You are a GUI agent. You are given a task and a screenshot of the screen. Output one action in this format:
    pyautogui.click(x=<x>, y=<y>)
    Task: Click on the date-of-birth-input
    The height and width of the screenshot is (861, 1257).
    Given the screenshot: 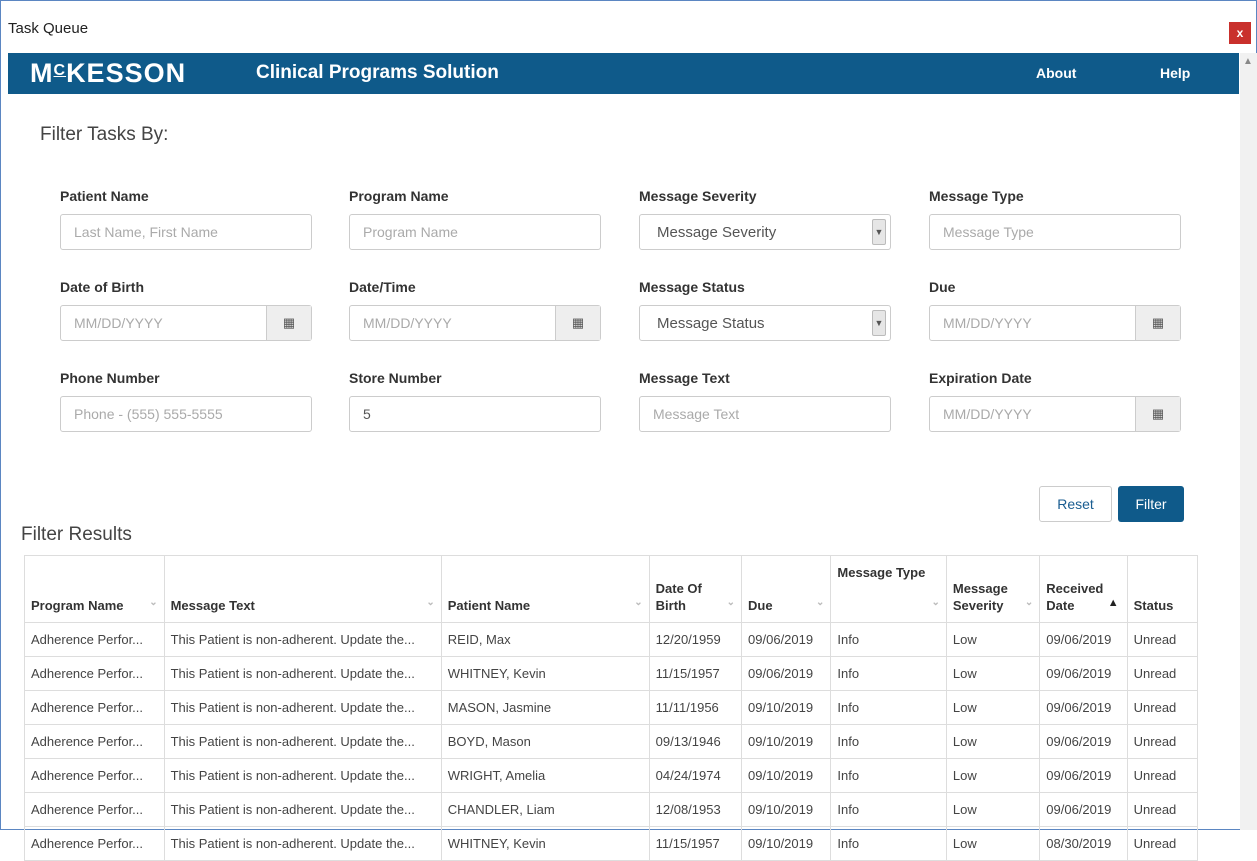 What is the action you would take?
    pyautogui.click(x=167, y=323)
    